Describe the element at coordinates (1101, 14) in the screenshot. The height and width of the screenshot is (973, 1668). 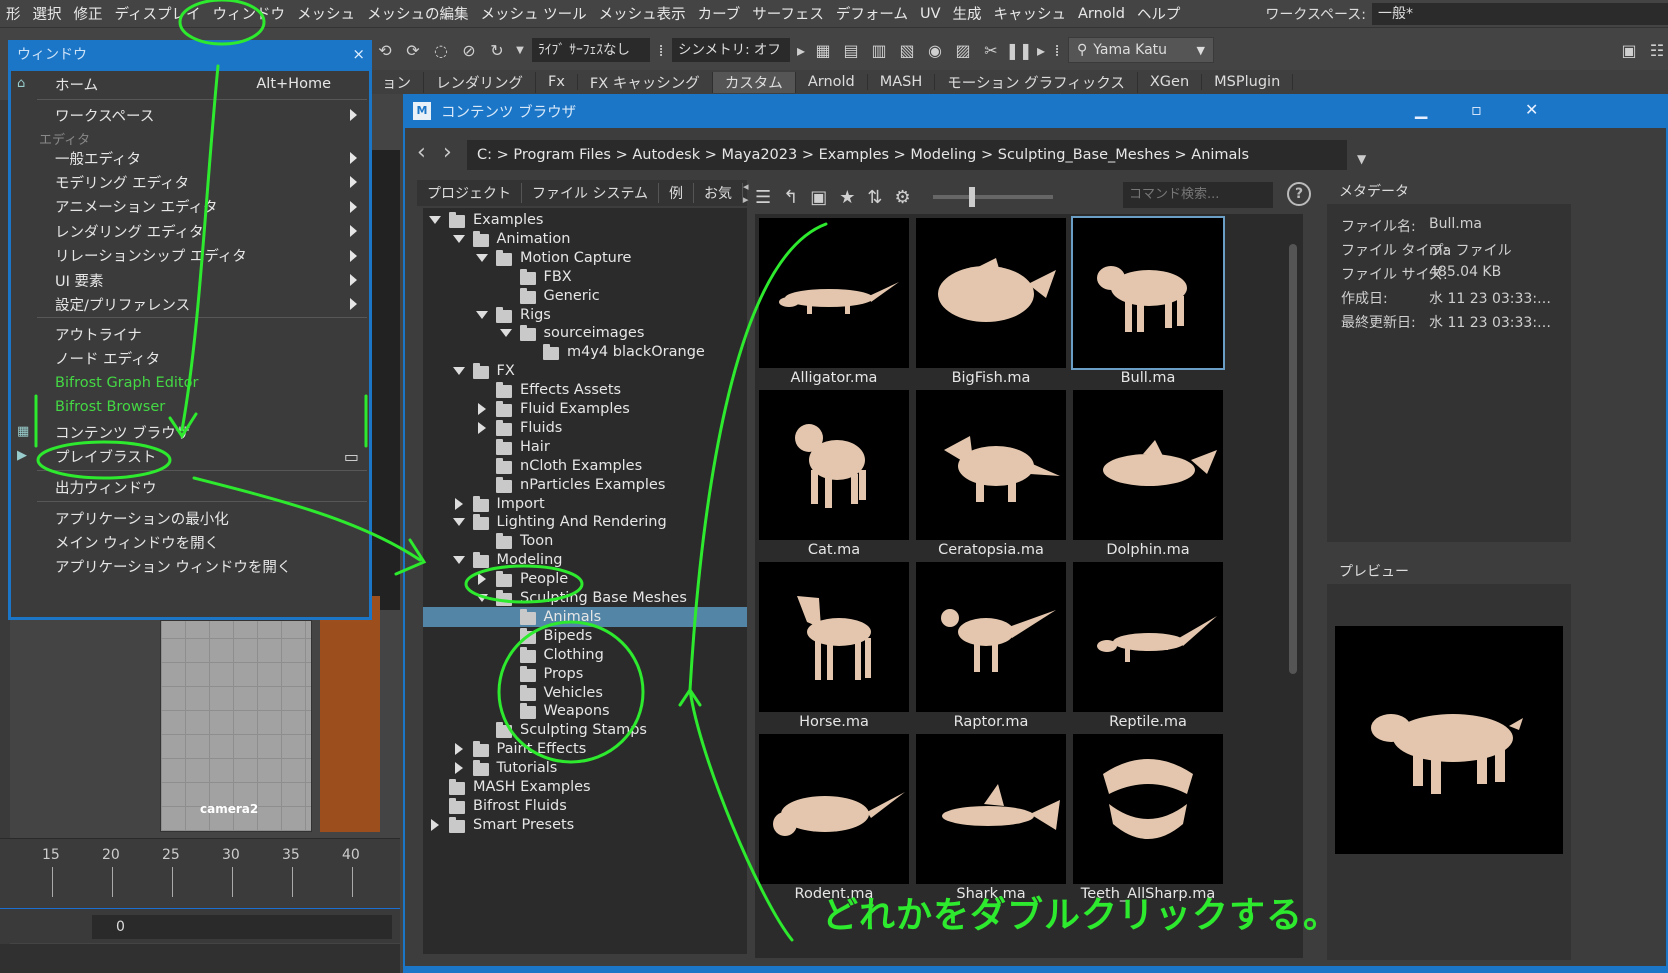
I see `menubar-item: Arnold` at that location.